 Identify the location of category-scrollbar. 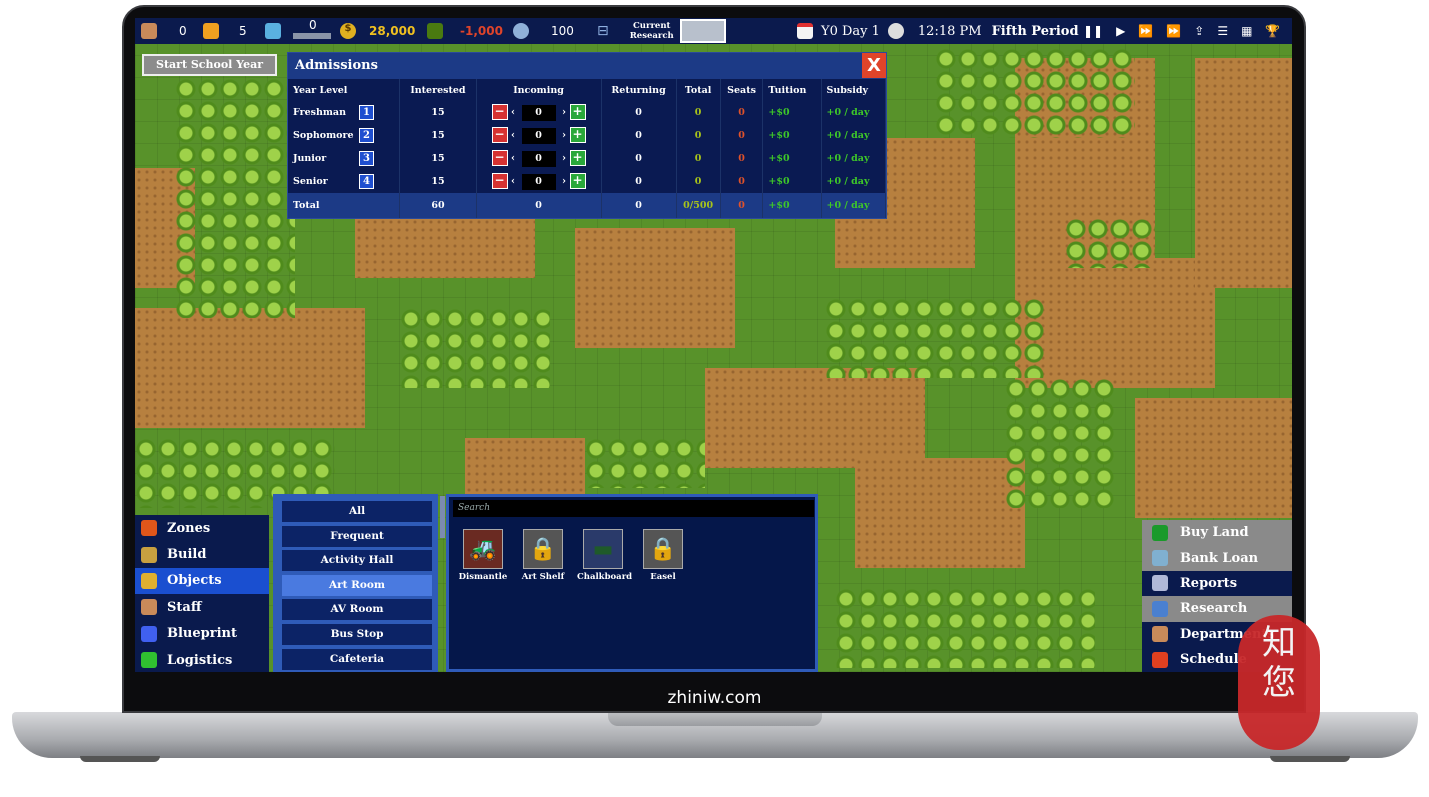
(442, 517).